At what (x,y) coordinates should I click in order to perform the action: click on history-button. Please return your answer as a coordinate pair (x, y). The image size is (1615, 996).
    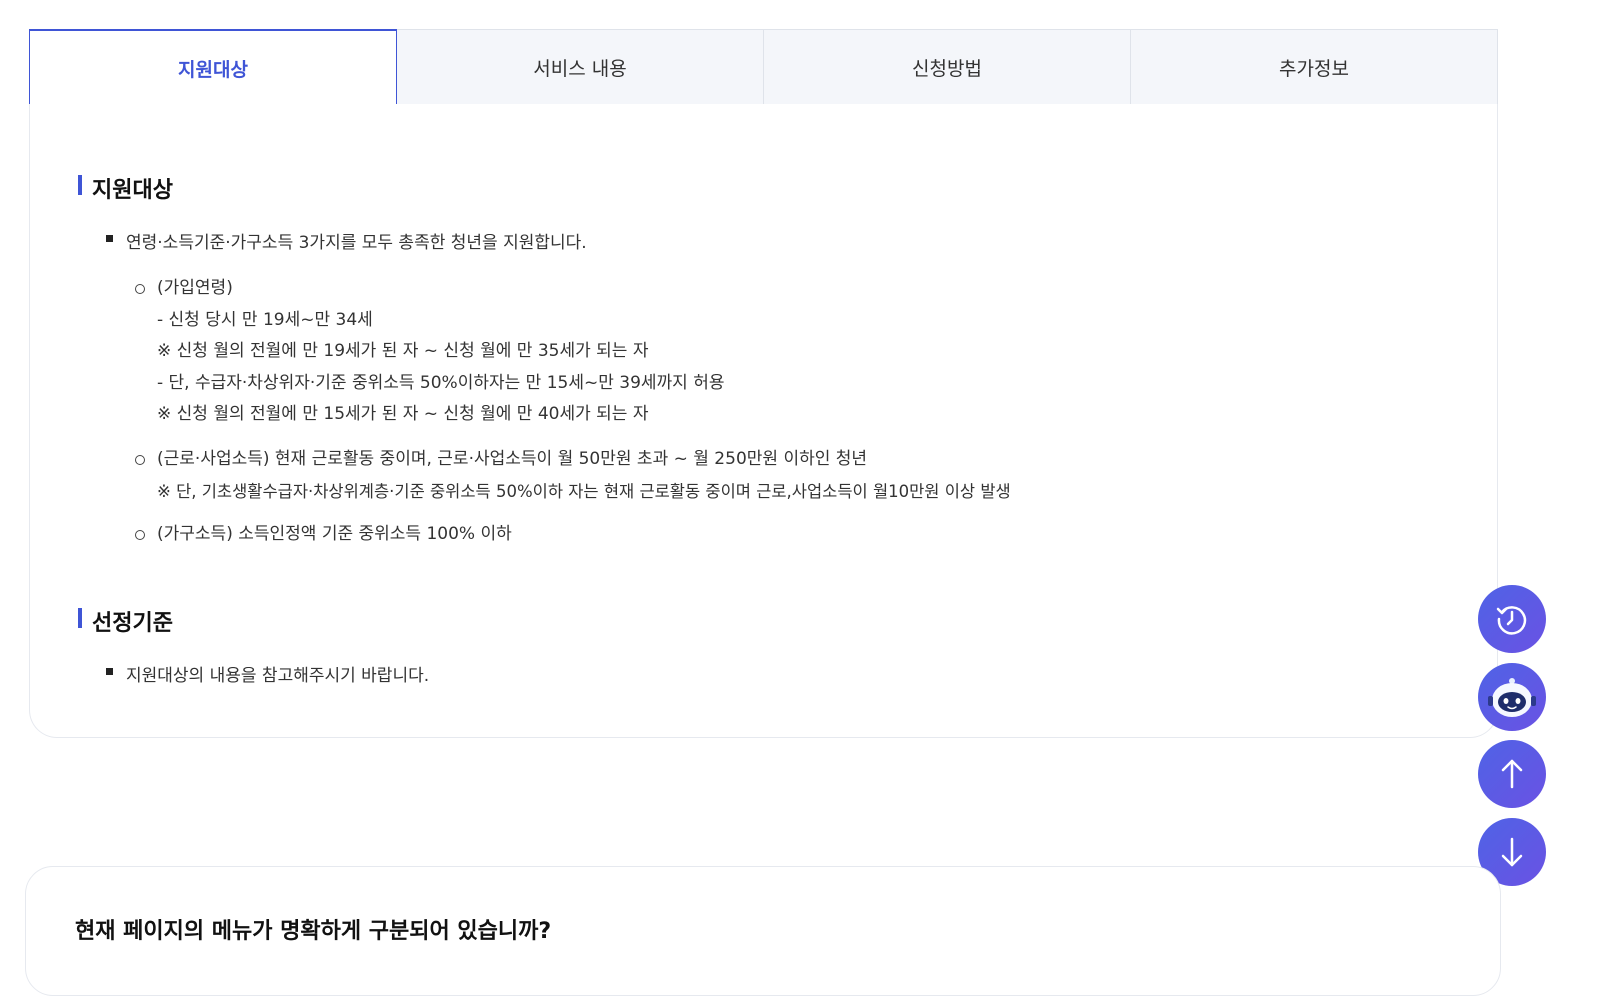
    Looking at the image, I should click on (1512, 619).